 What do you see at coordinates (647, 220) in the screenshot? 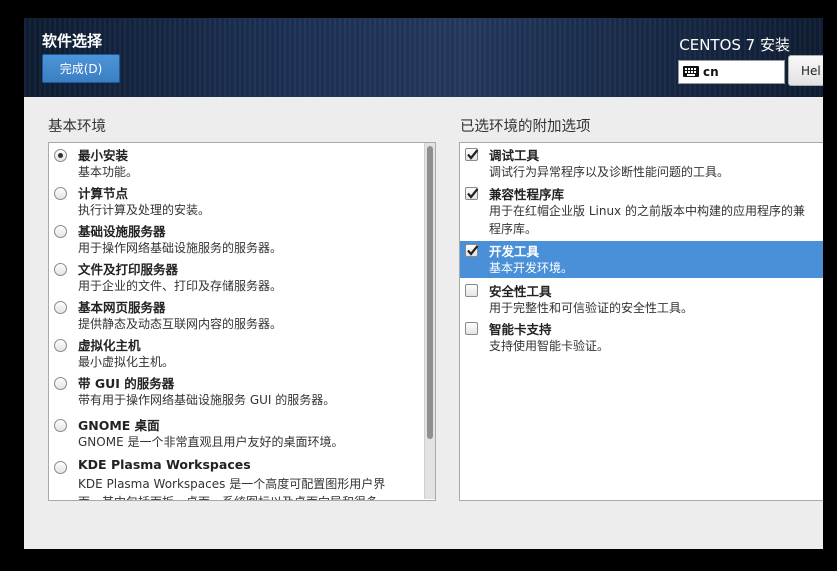
I see `addon-description: 用于在红帽企业版 Linux 的之前版本中构建的应用程序的兼 程序库。` at bounding box center [647, 220].